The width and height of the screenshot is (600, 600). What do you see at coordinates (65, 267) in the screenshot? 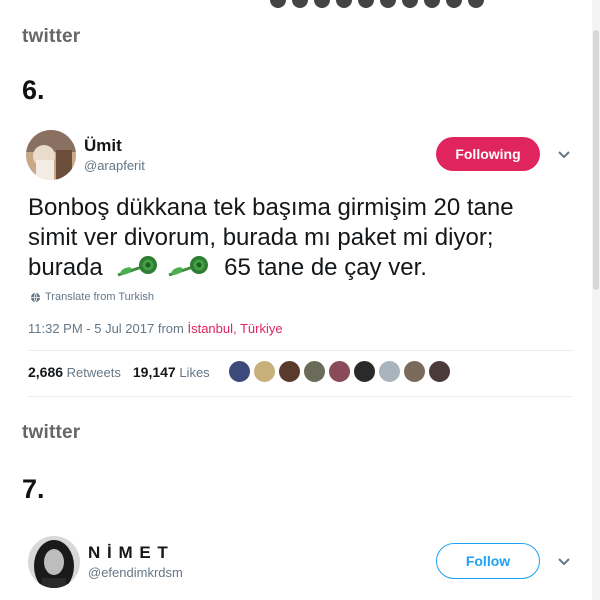
I see `tweet-text-word: burada` at bounding box center [65, 267].